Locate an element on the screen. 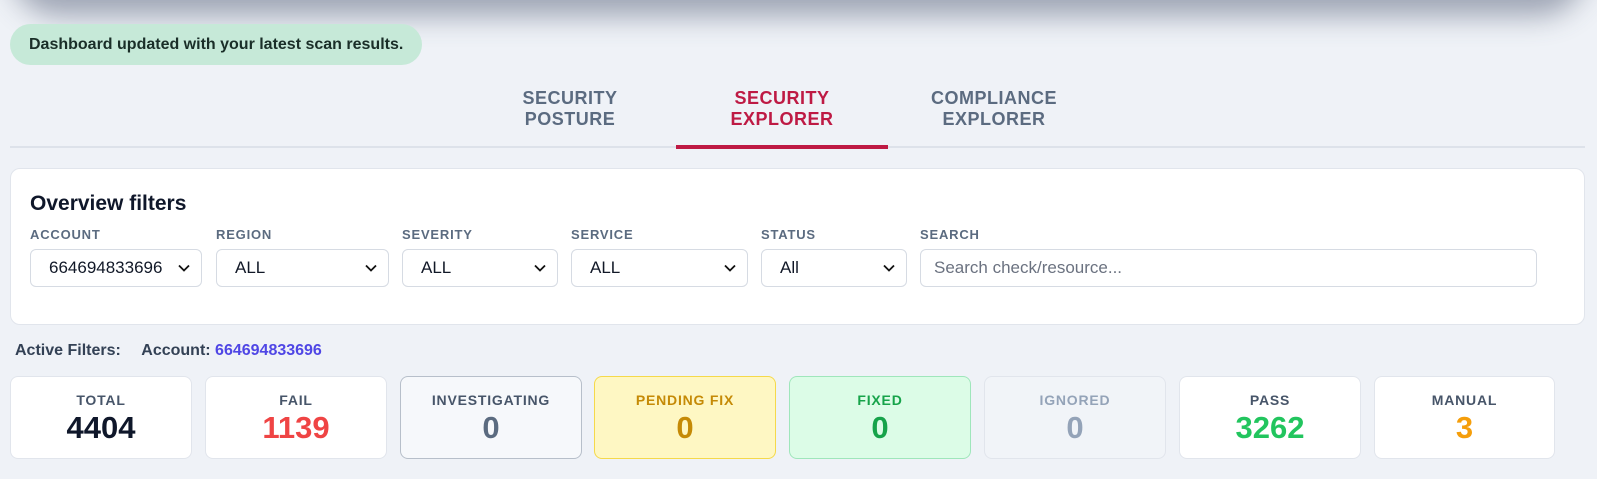  stat-card-fixed: FIXED 0 is located at coordinates (880, 417).